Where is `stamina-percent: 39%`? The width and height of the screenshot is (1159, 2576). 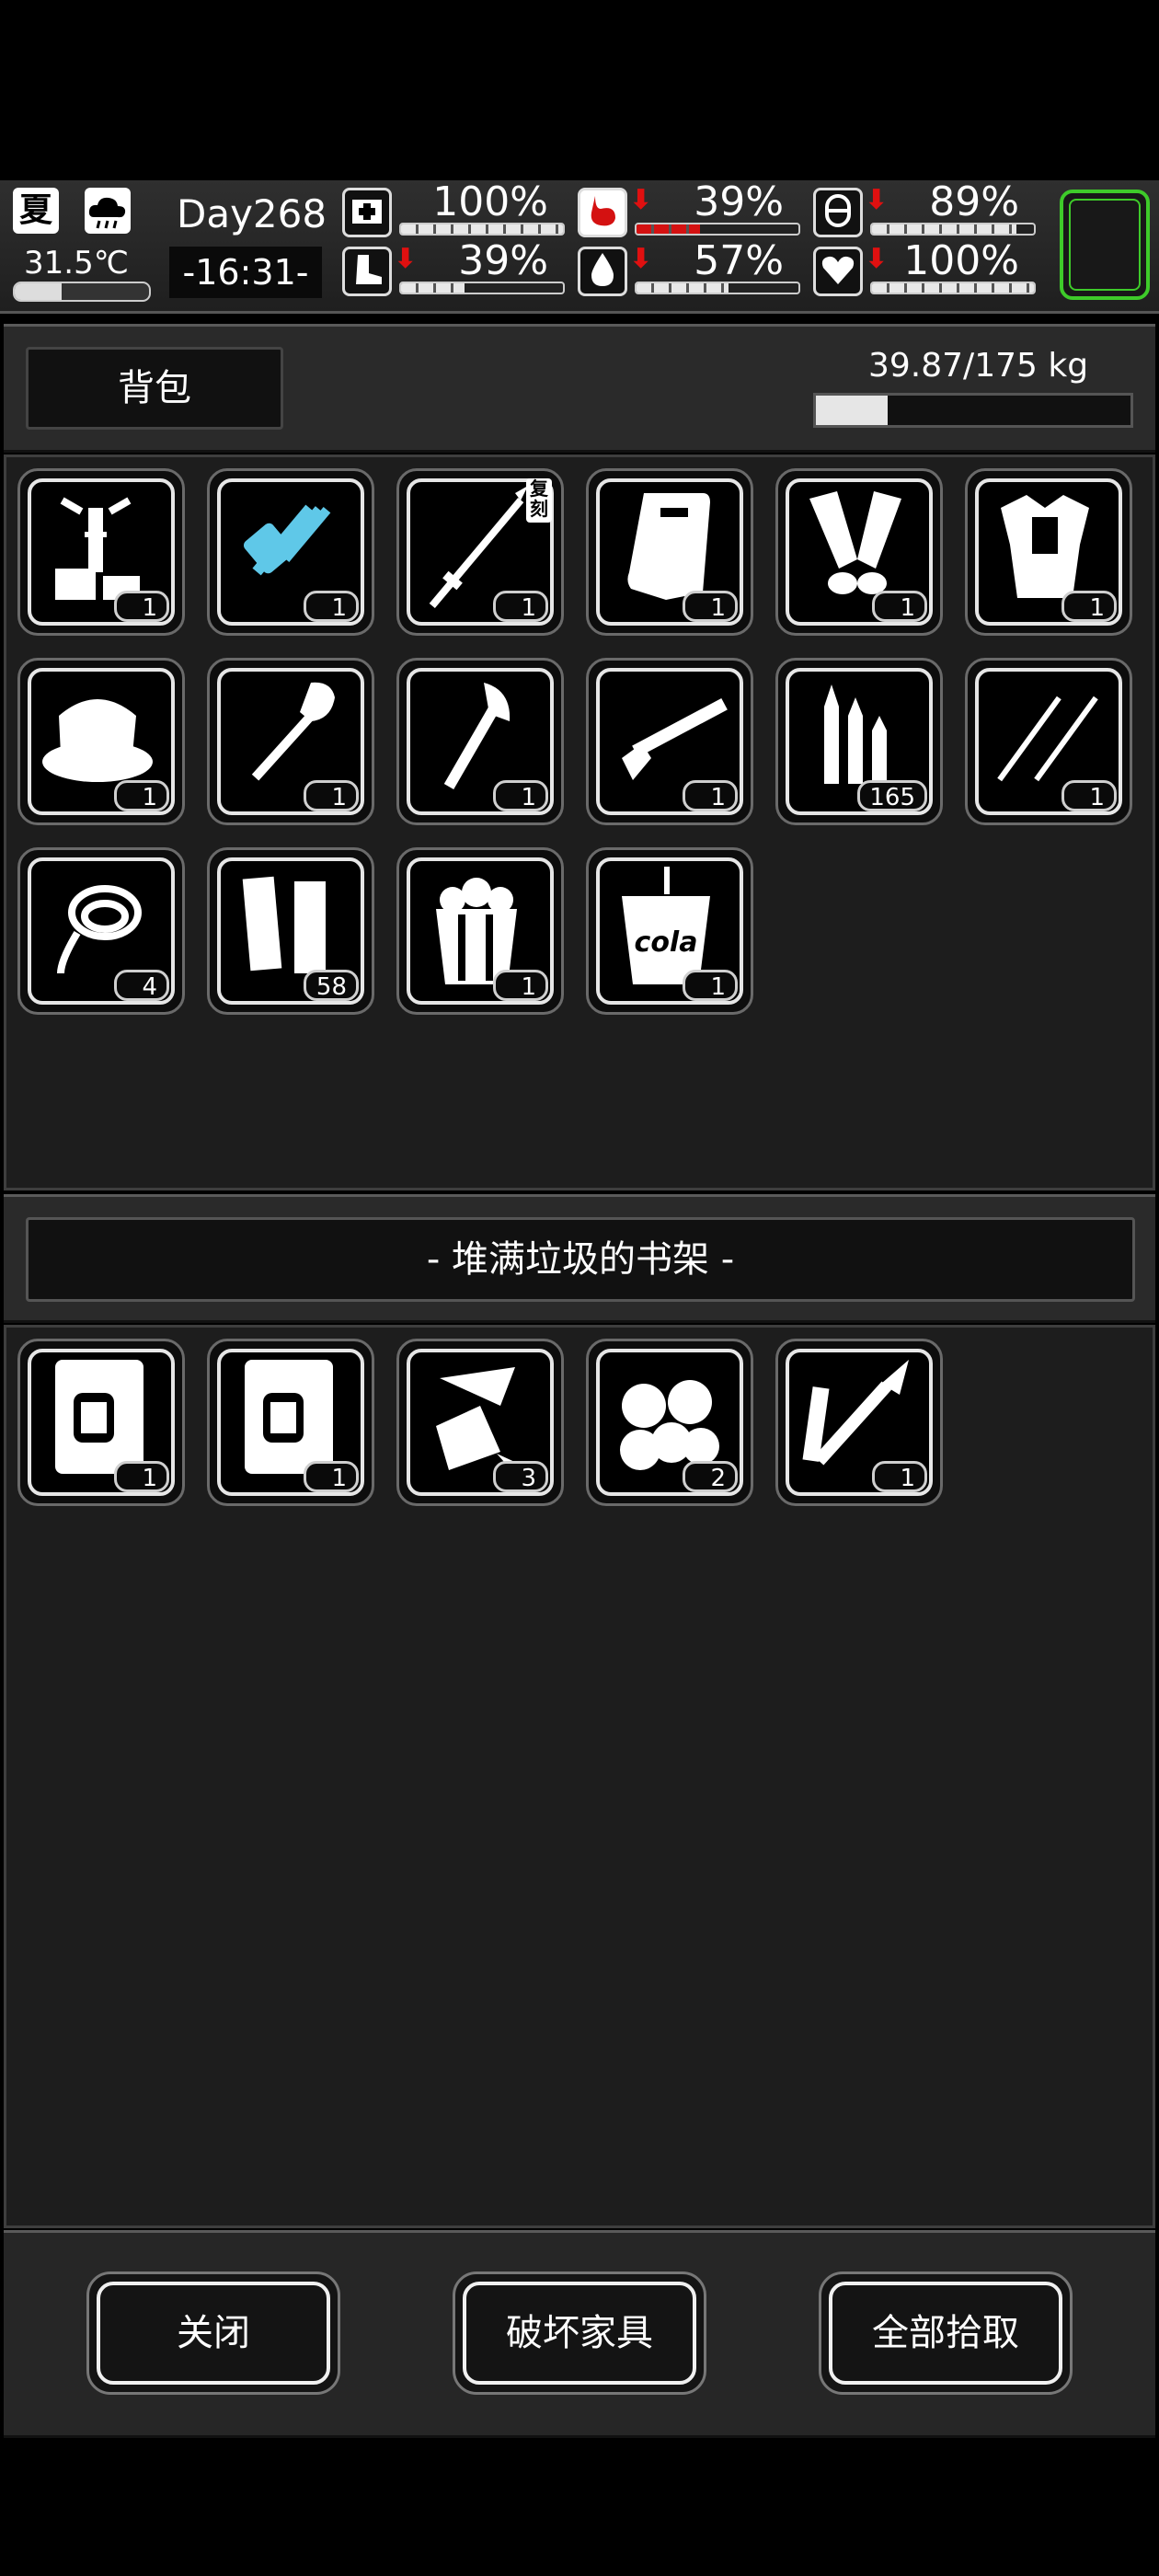
stamina-percent: 39% is located at coordinates (503, 260).